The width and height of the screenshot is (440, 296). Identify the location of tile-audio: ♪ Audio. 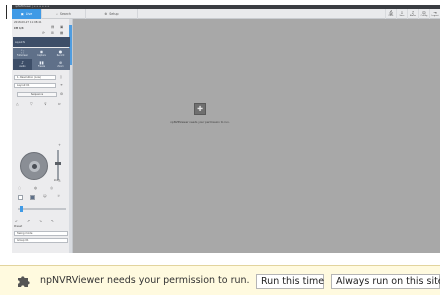
(22, 64).